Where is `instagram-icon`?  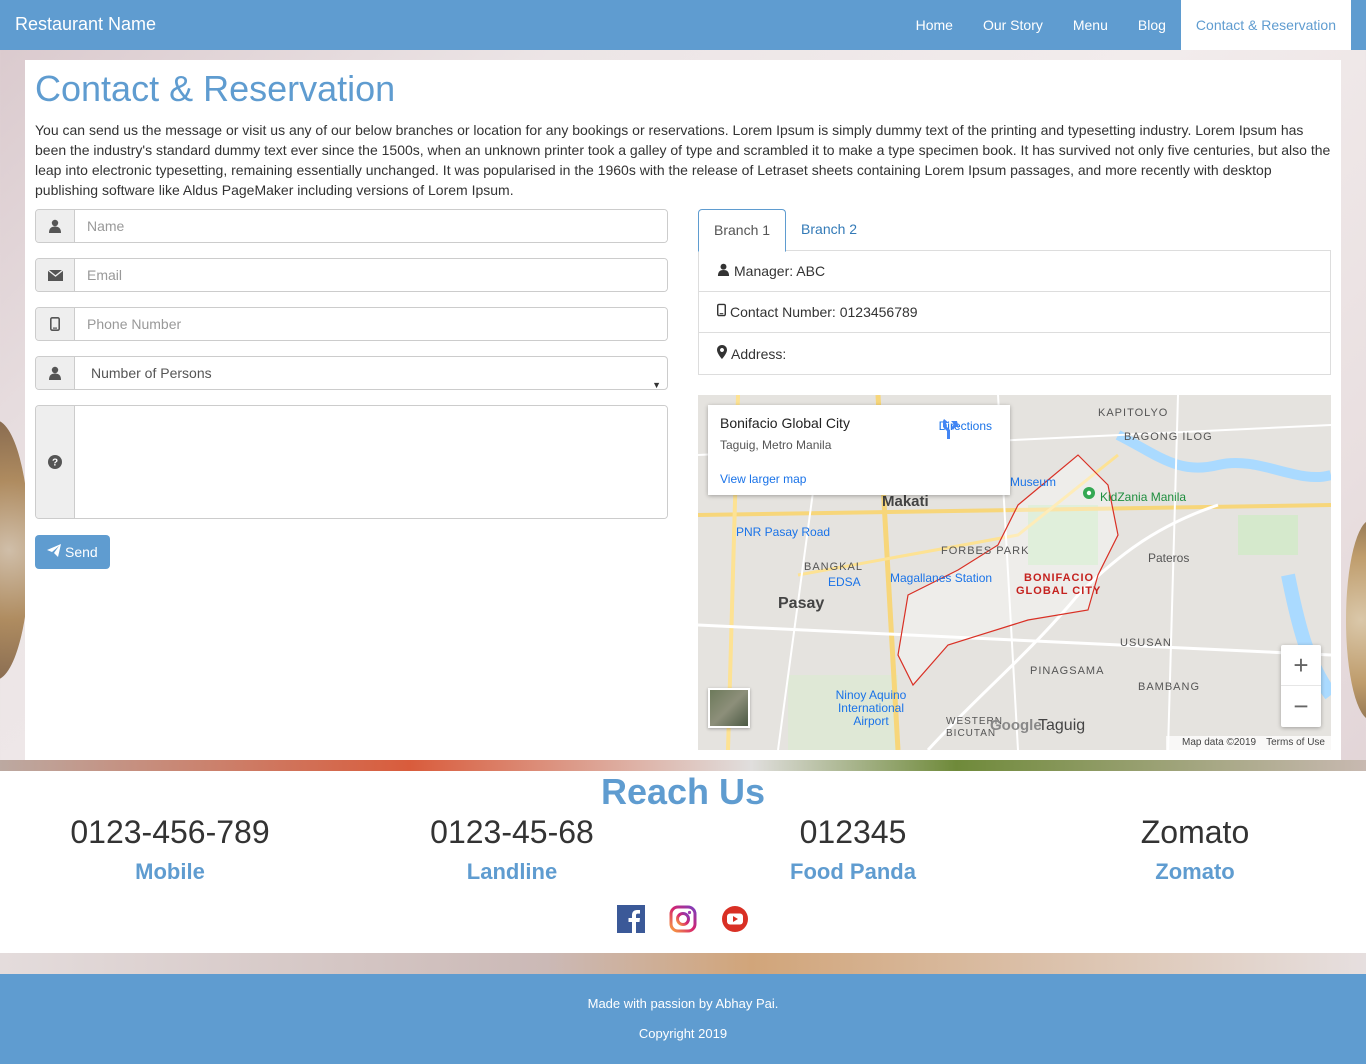 instagram-icon is located at coordinates (683, 919).